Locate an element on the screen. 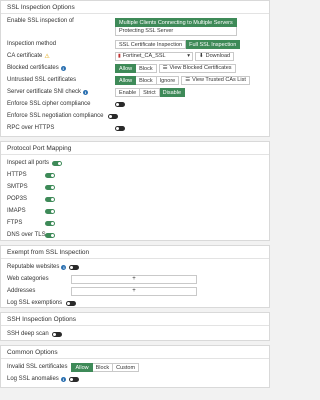  port-row-pop3s: POP3S is located at coordinates (135, 199).